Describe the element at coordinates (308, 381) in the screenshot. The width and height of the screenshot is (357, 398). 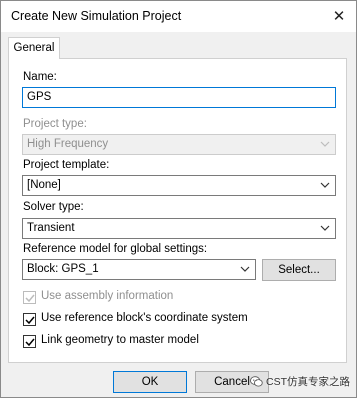
I see `watermark-text: CST仿真专家之路` at that location.